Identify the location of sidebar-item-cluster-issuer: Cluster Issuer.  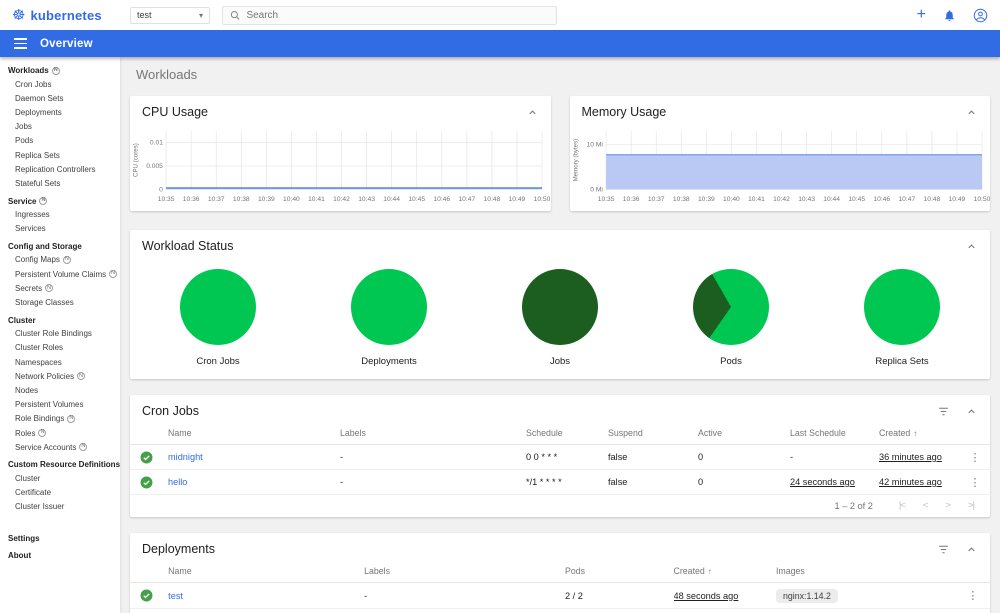
(60, 507).